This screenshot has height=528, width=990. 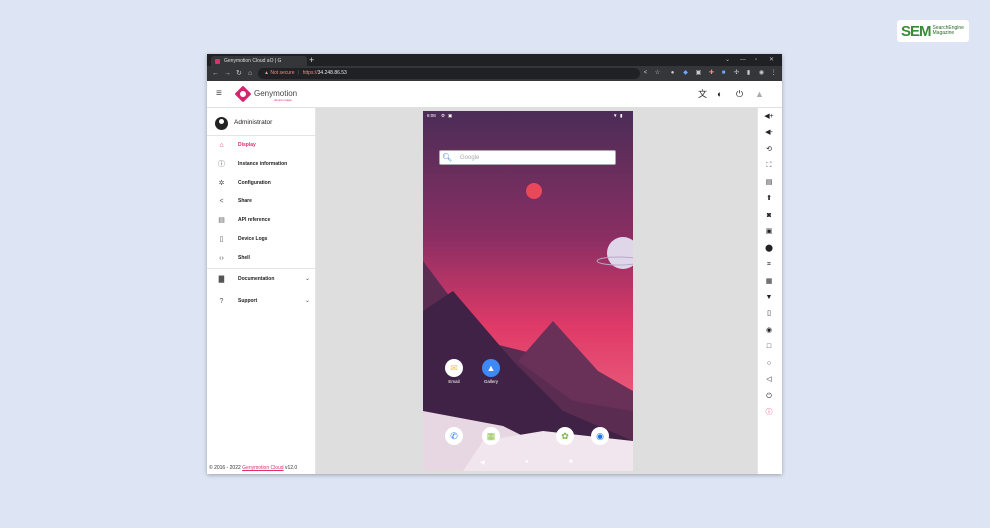 What do you see at coordinates (769, 117) in the screenshot?
I see `volume-up-icon: ◀+` at bounding box center [769, 117].